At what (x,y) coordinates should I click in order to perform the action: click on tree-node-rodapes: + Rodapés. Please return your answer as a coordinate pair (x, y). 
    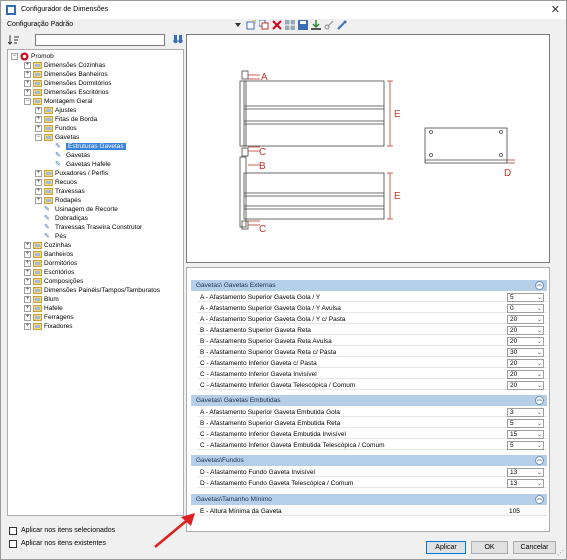
    Looking at the image, I should click on (58, 200).